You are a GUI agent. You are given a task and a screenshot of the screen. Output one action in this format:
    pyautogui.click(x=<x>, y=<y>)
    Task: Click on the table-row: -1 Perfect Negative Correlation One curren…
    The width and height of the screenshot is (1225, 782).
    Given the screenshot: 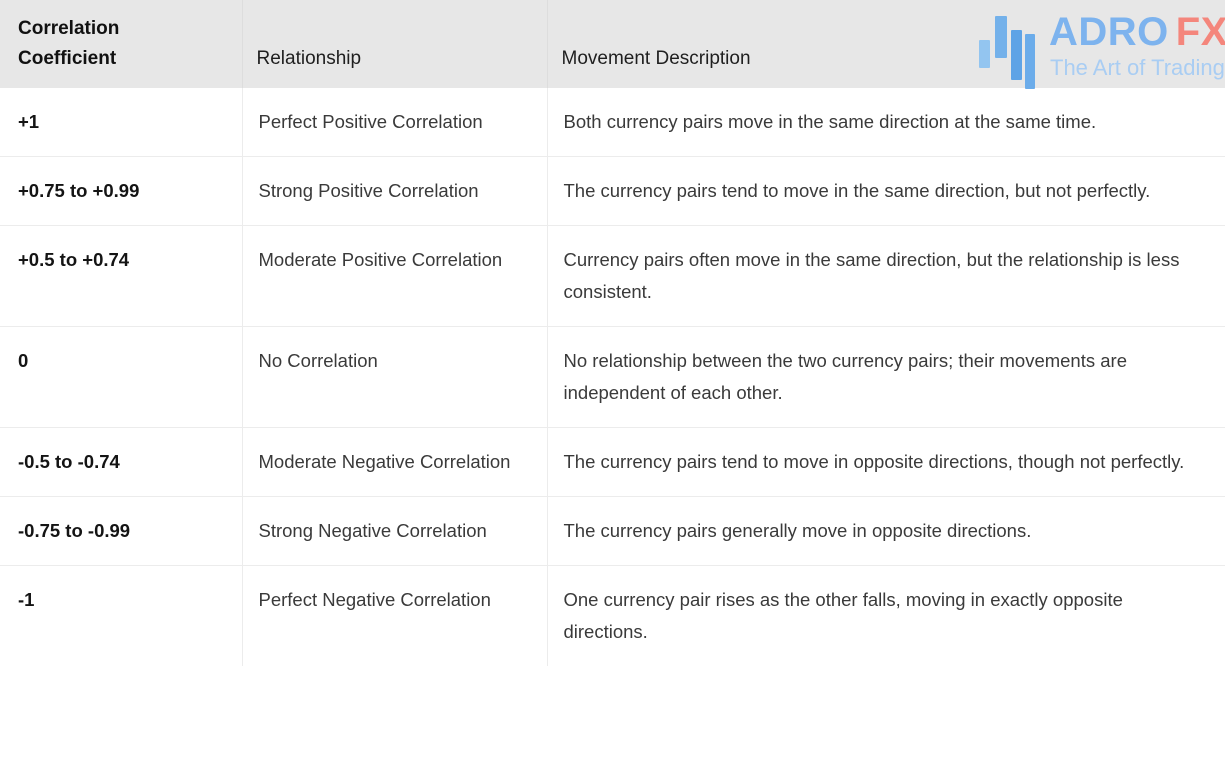 What is the action you would take?
    pyautogui.click(x=612, y=615)
    